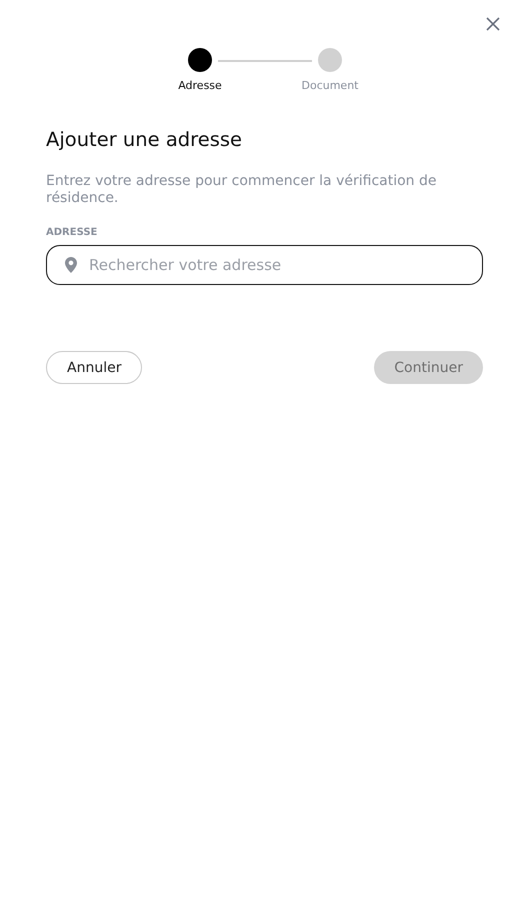 This screenshot has height=919, width=526. I want to click on cancel-button: Annuler, so click(94, 367).